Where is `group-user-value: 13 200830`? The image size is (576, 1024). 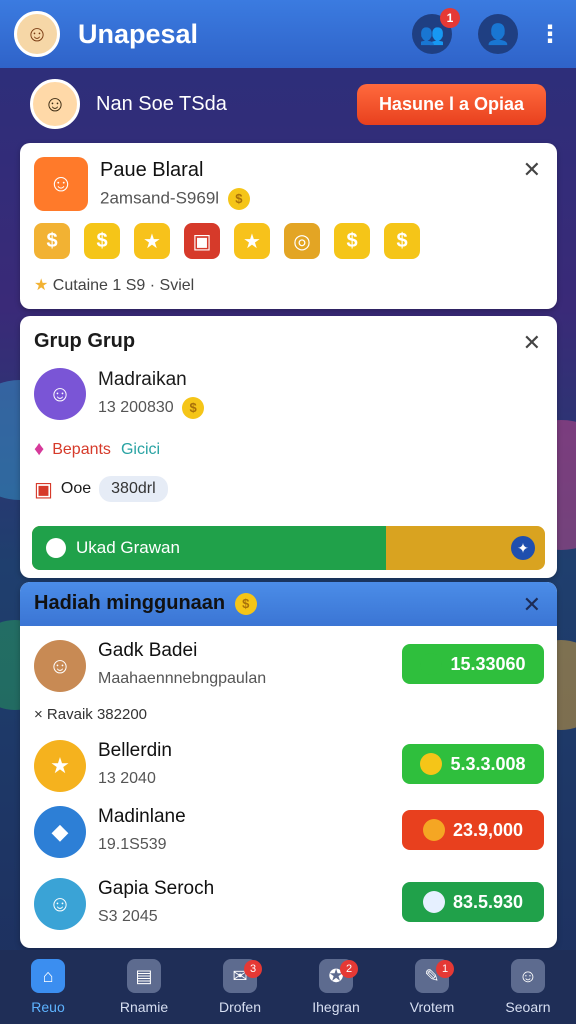 group-user-value: 13 200830 is located at coordinates (136, 408).